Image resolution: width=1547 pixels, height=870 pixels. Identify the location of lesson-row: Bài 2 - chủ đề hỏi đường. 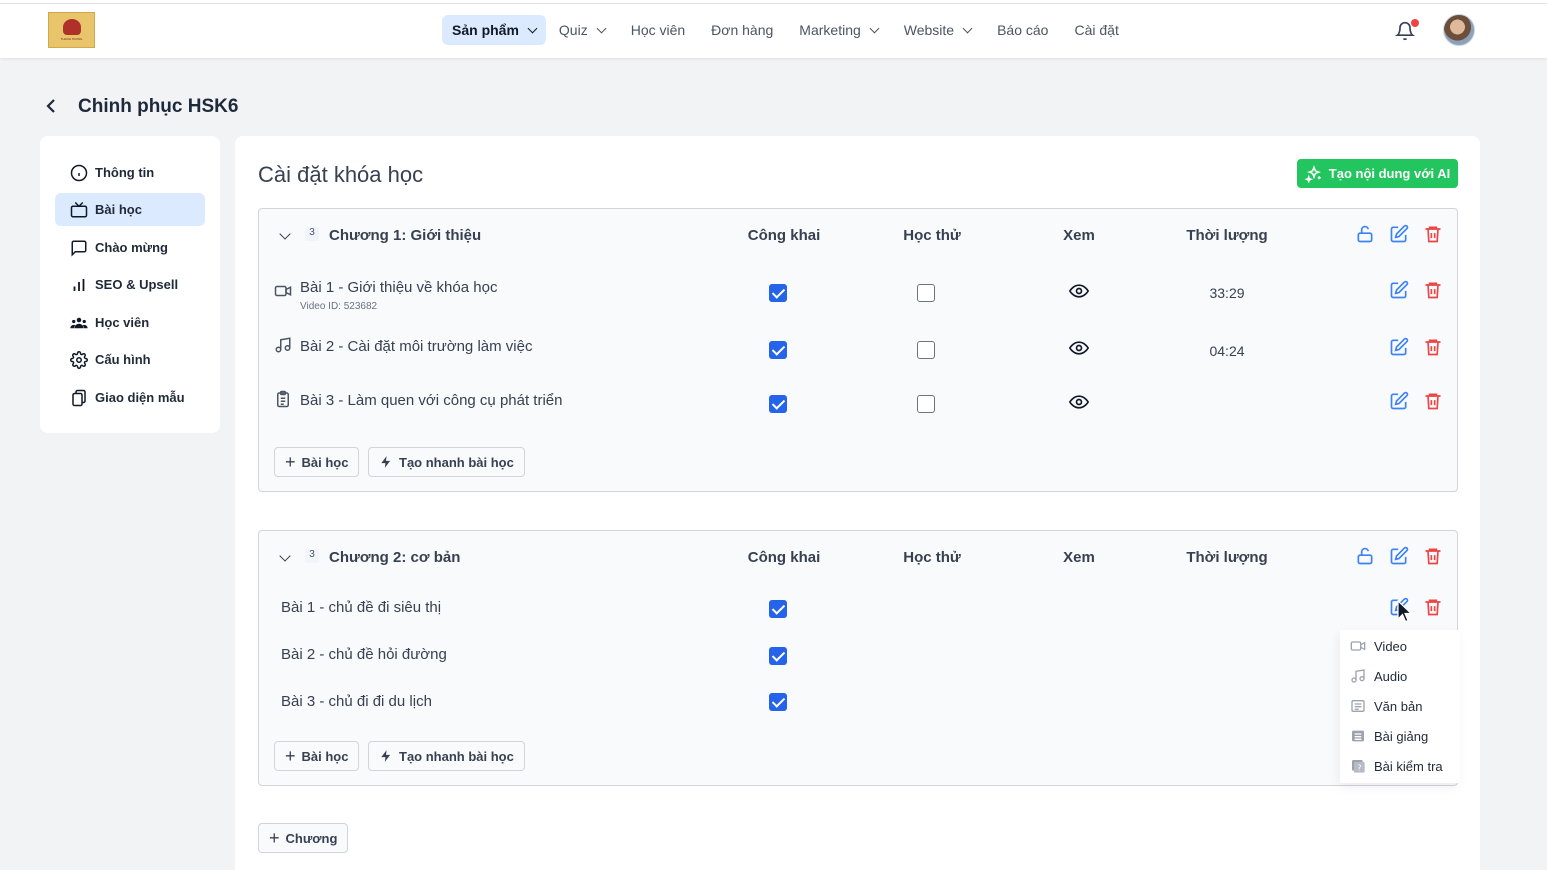
(858, 666).